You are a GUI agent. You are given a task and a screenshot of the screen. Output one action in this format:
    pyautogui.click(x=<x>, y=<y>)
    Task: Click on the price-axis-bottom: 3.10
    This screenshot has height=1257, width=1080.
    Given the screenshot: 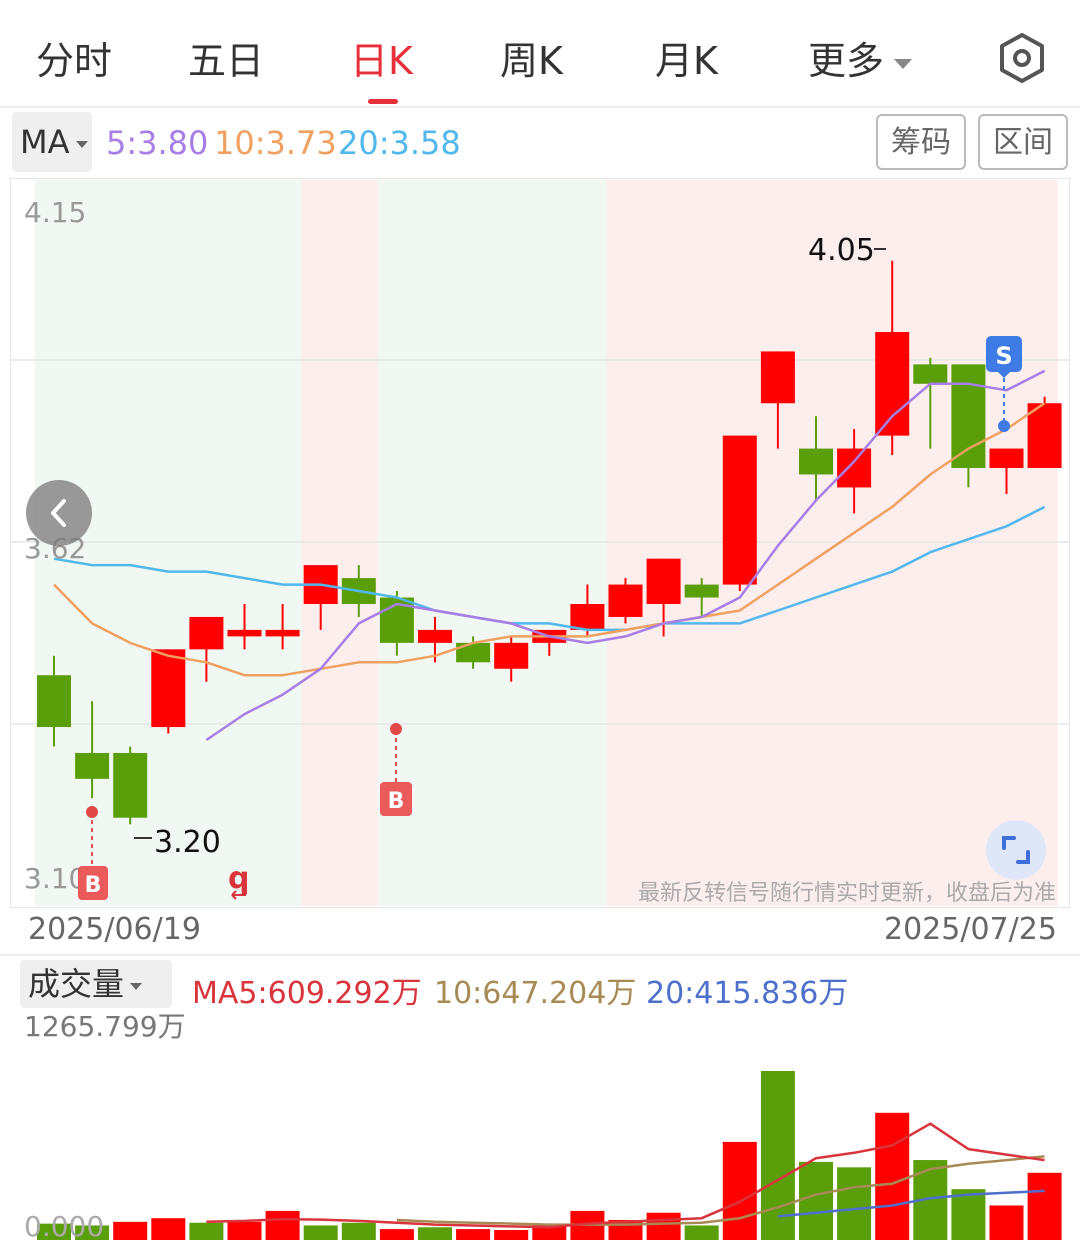 What is the action you would take?
    pyautogui.click(x=55, y=878)
    